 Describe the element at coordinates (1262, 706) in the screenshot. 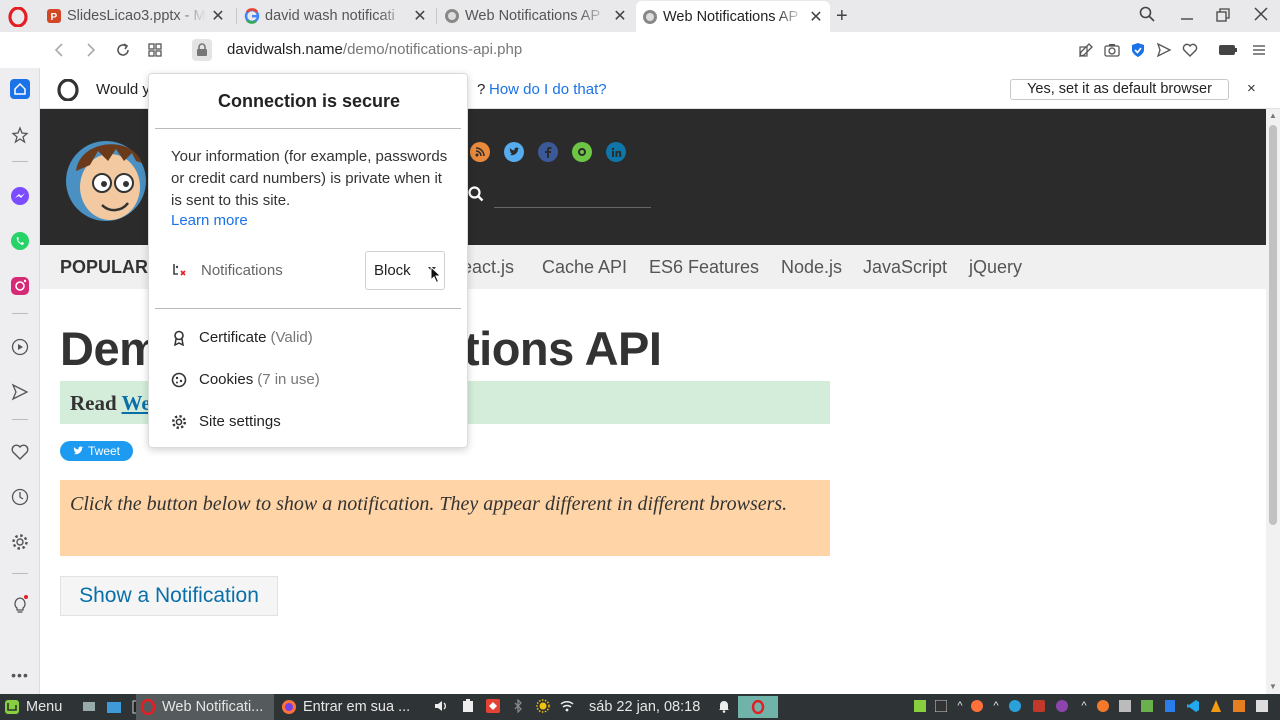

I see `tray-app-white-icon` at that location.